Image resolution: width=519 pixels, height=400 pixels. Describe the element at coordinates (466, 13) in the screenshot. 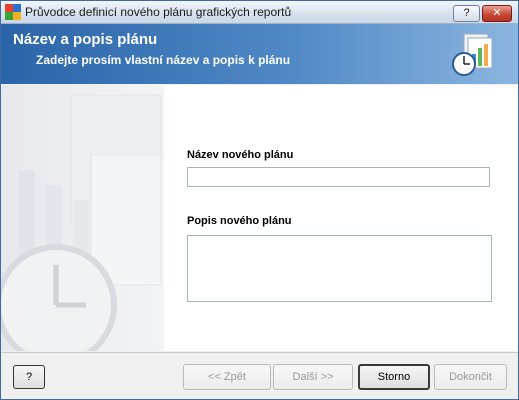

I see `title-help-button: ?` at that location.